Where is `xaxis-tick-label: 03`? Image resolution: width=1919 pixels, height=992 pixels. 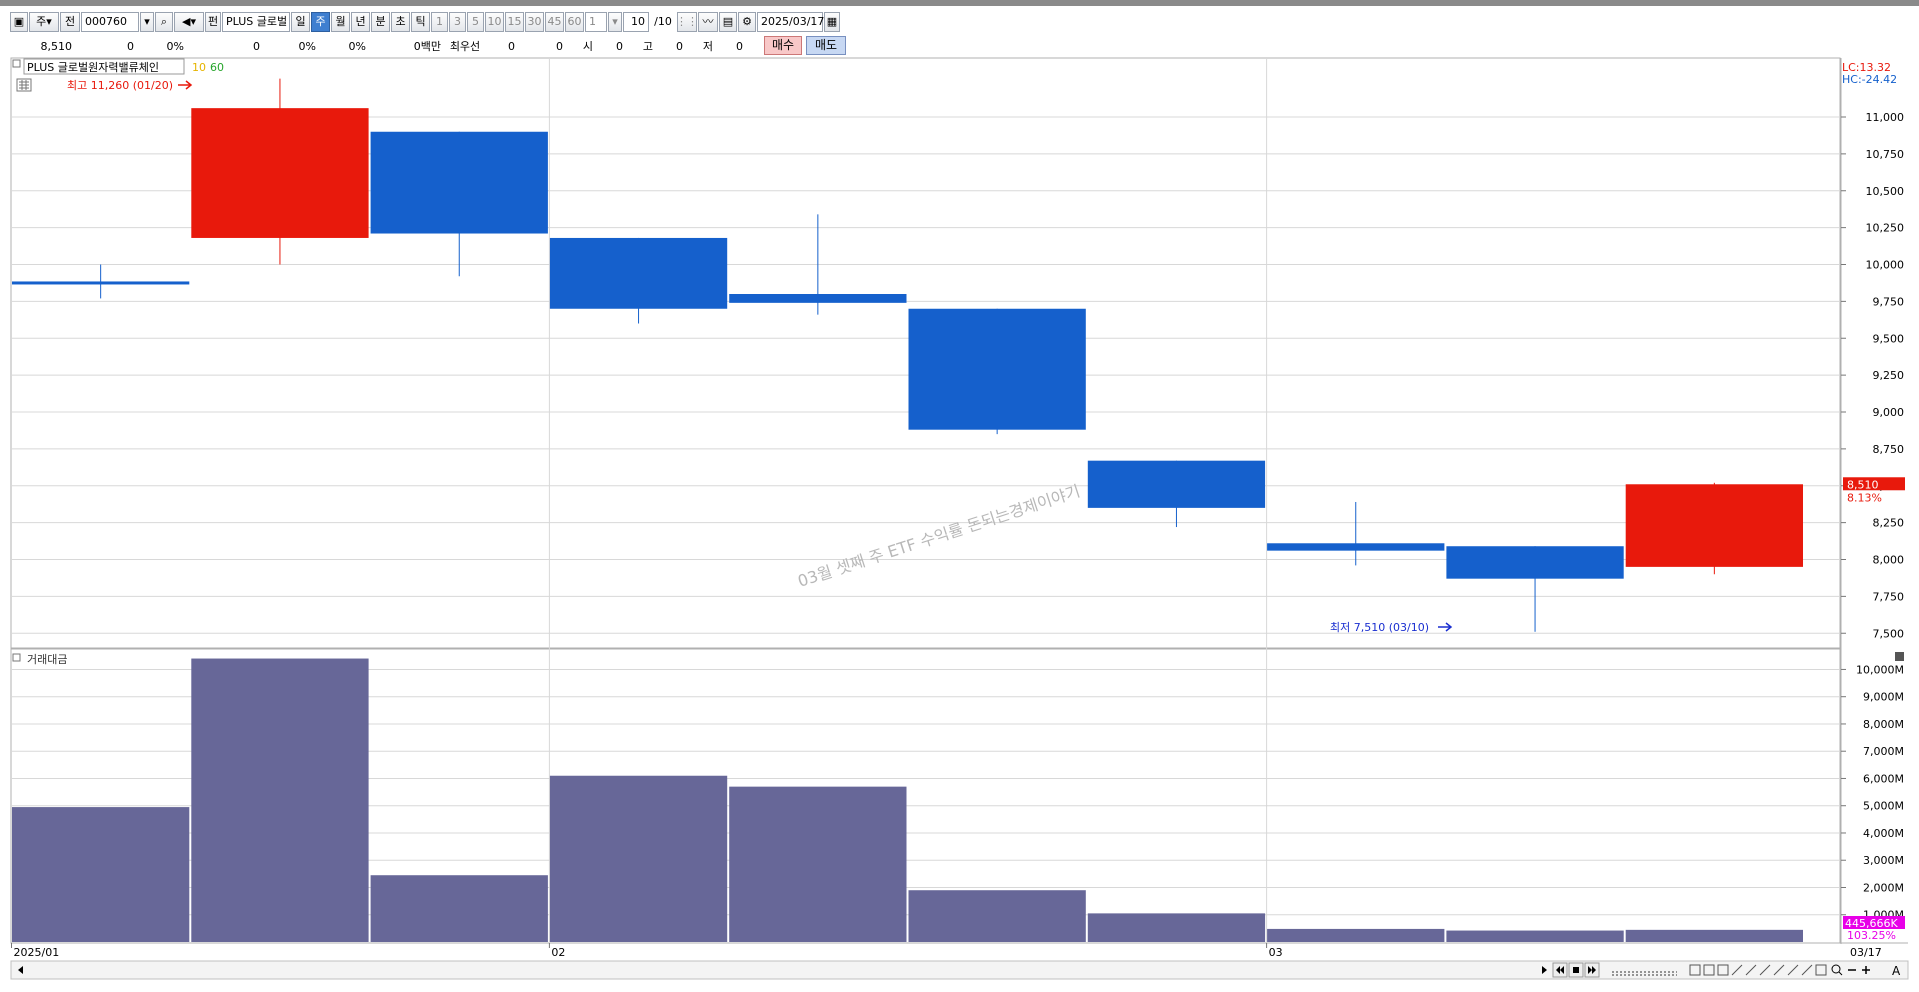
xaxis-tick-label: 03 is located at coordinates (1276, 952).